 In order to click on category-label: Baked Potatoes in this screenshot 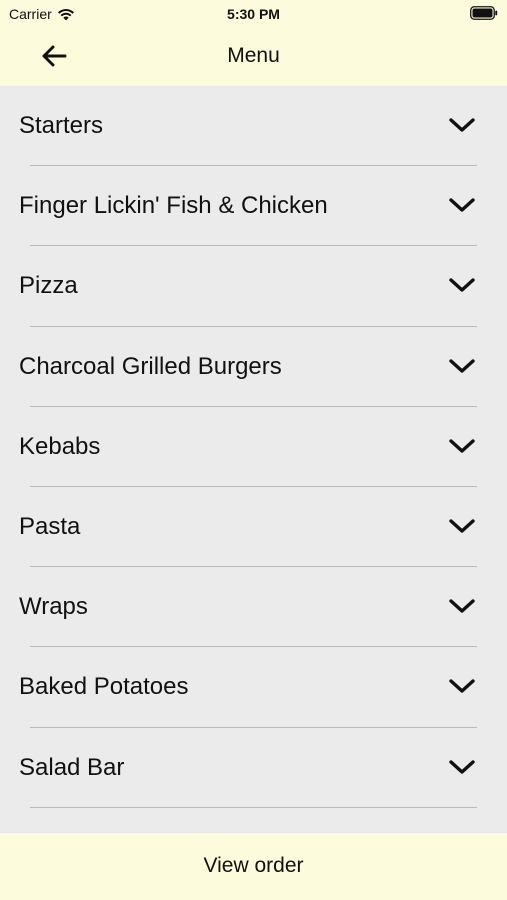, I will do `click(104, 687)`.